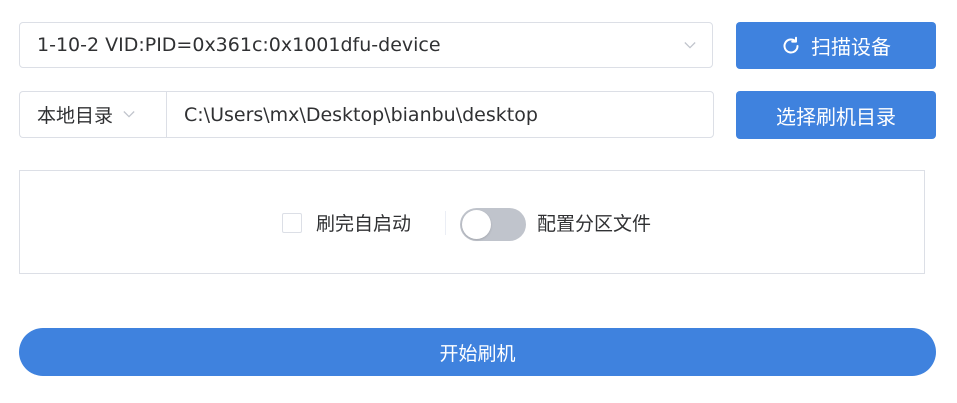  What do you see at coordinates (493, 224) in the screenshot?
I see `partition-config-switch` at bounding box center [493, 224].